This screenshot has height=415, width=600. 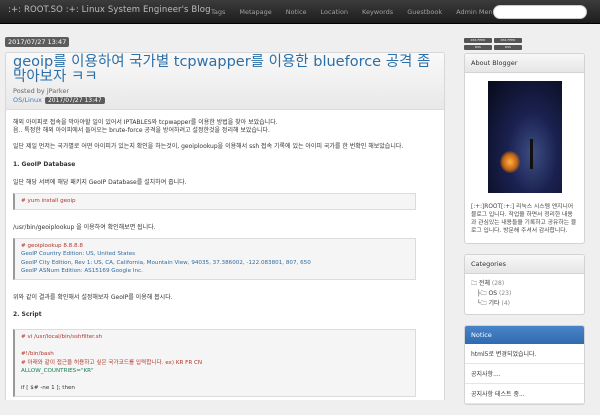 I want to click on blogger-photo, so click(x=524, y=137).